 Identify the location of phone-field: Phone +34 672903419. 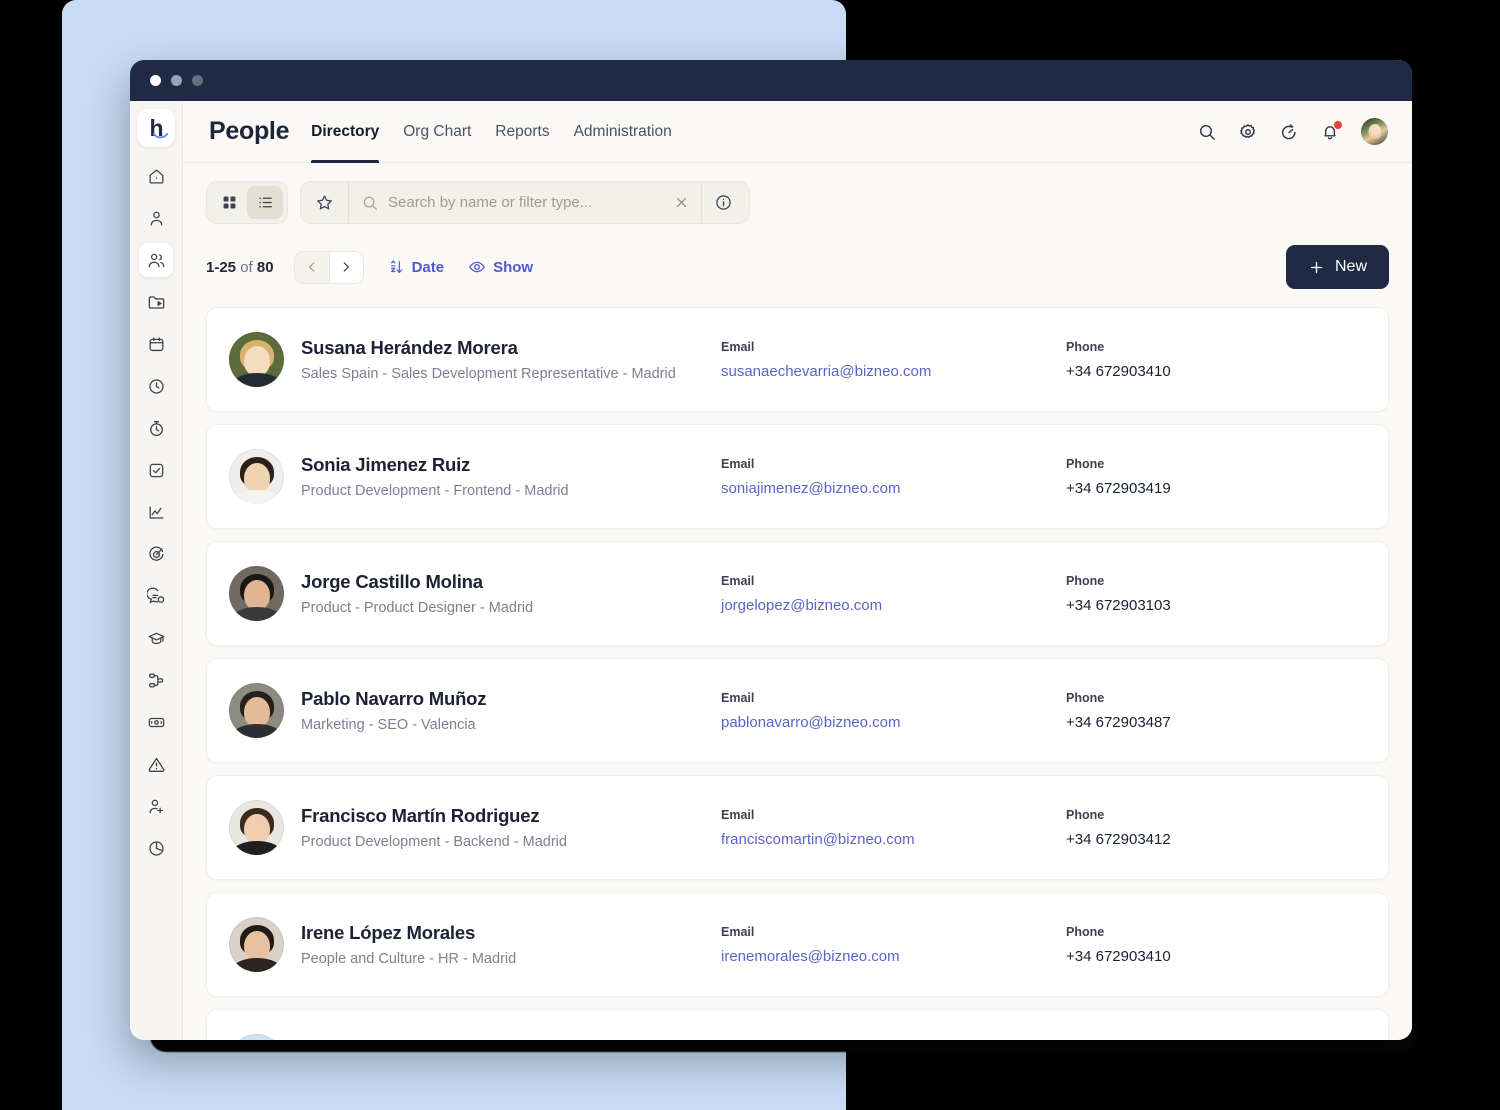
(1238, 477).